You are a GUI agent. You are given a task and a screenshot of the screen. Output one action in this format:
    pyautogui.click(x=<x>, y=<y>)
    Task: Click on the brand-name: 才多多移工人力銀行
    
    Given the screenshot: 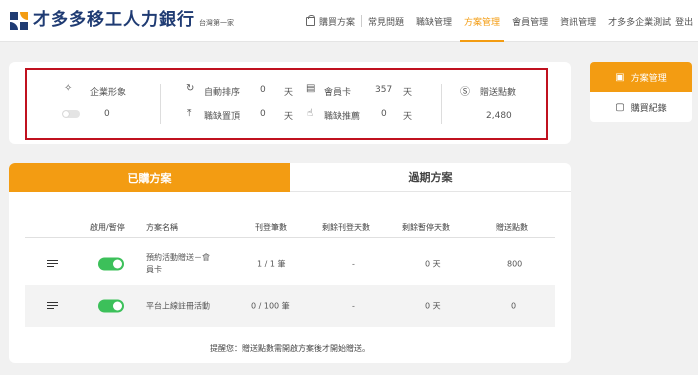 What is the action you would take?
    pyautogui.click(x=114, y=20)
    